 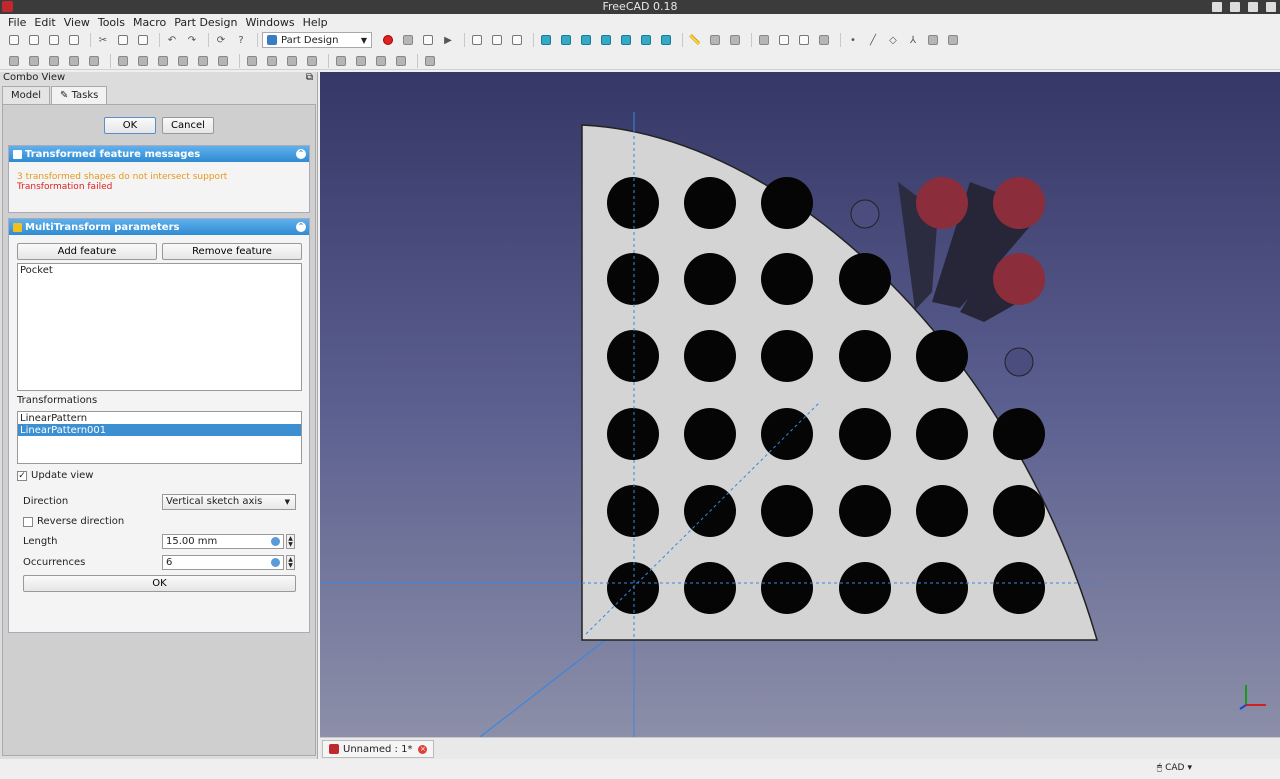 I want to click on create-part-icon, so click(x=715, y=40).